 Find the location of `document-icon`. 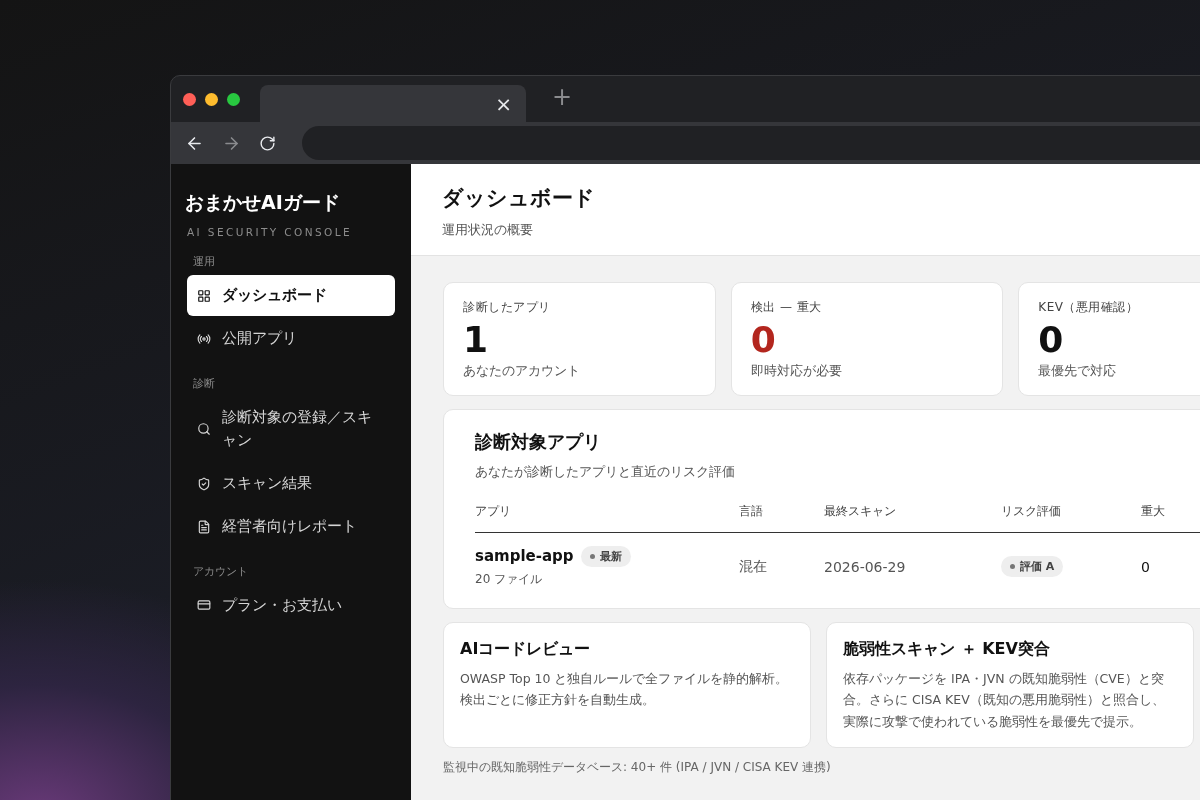

document-icon is located at coordinates (204, 526).